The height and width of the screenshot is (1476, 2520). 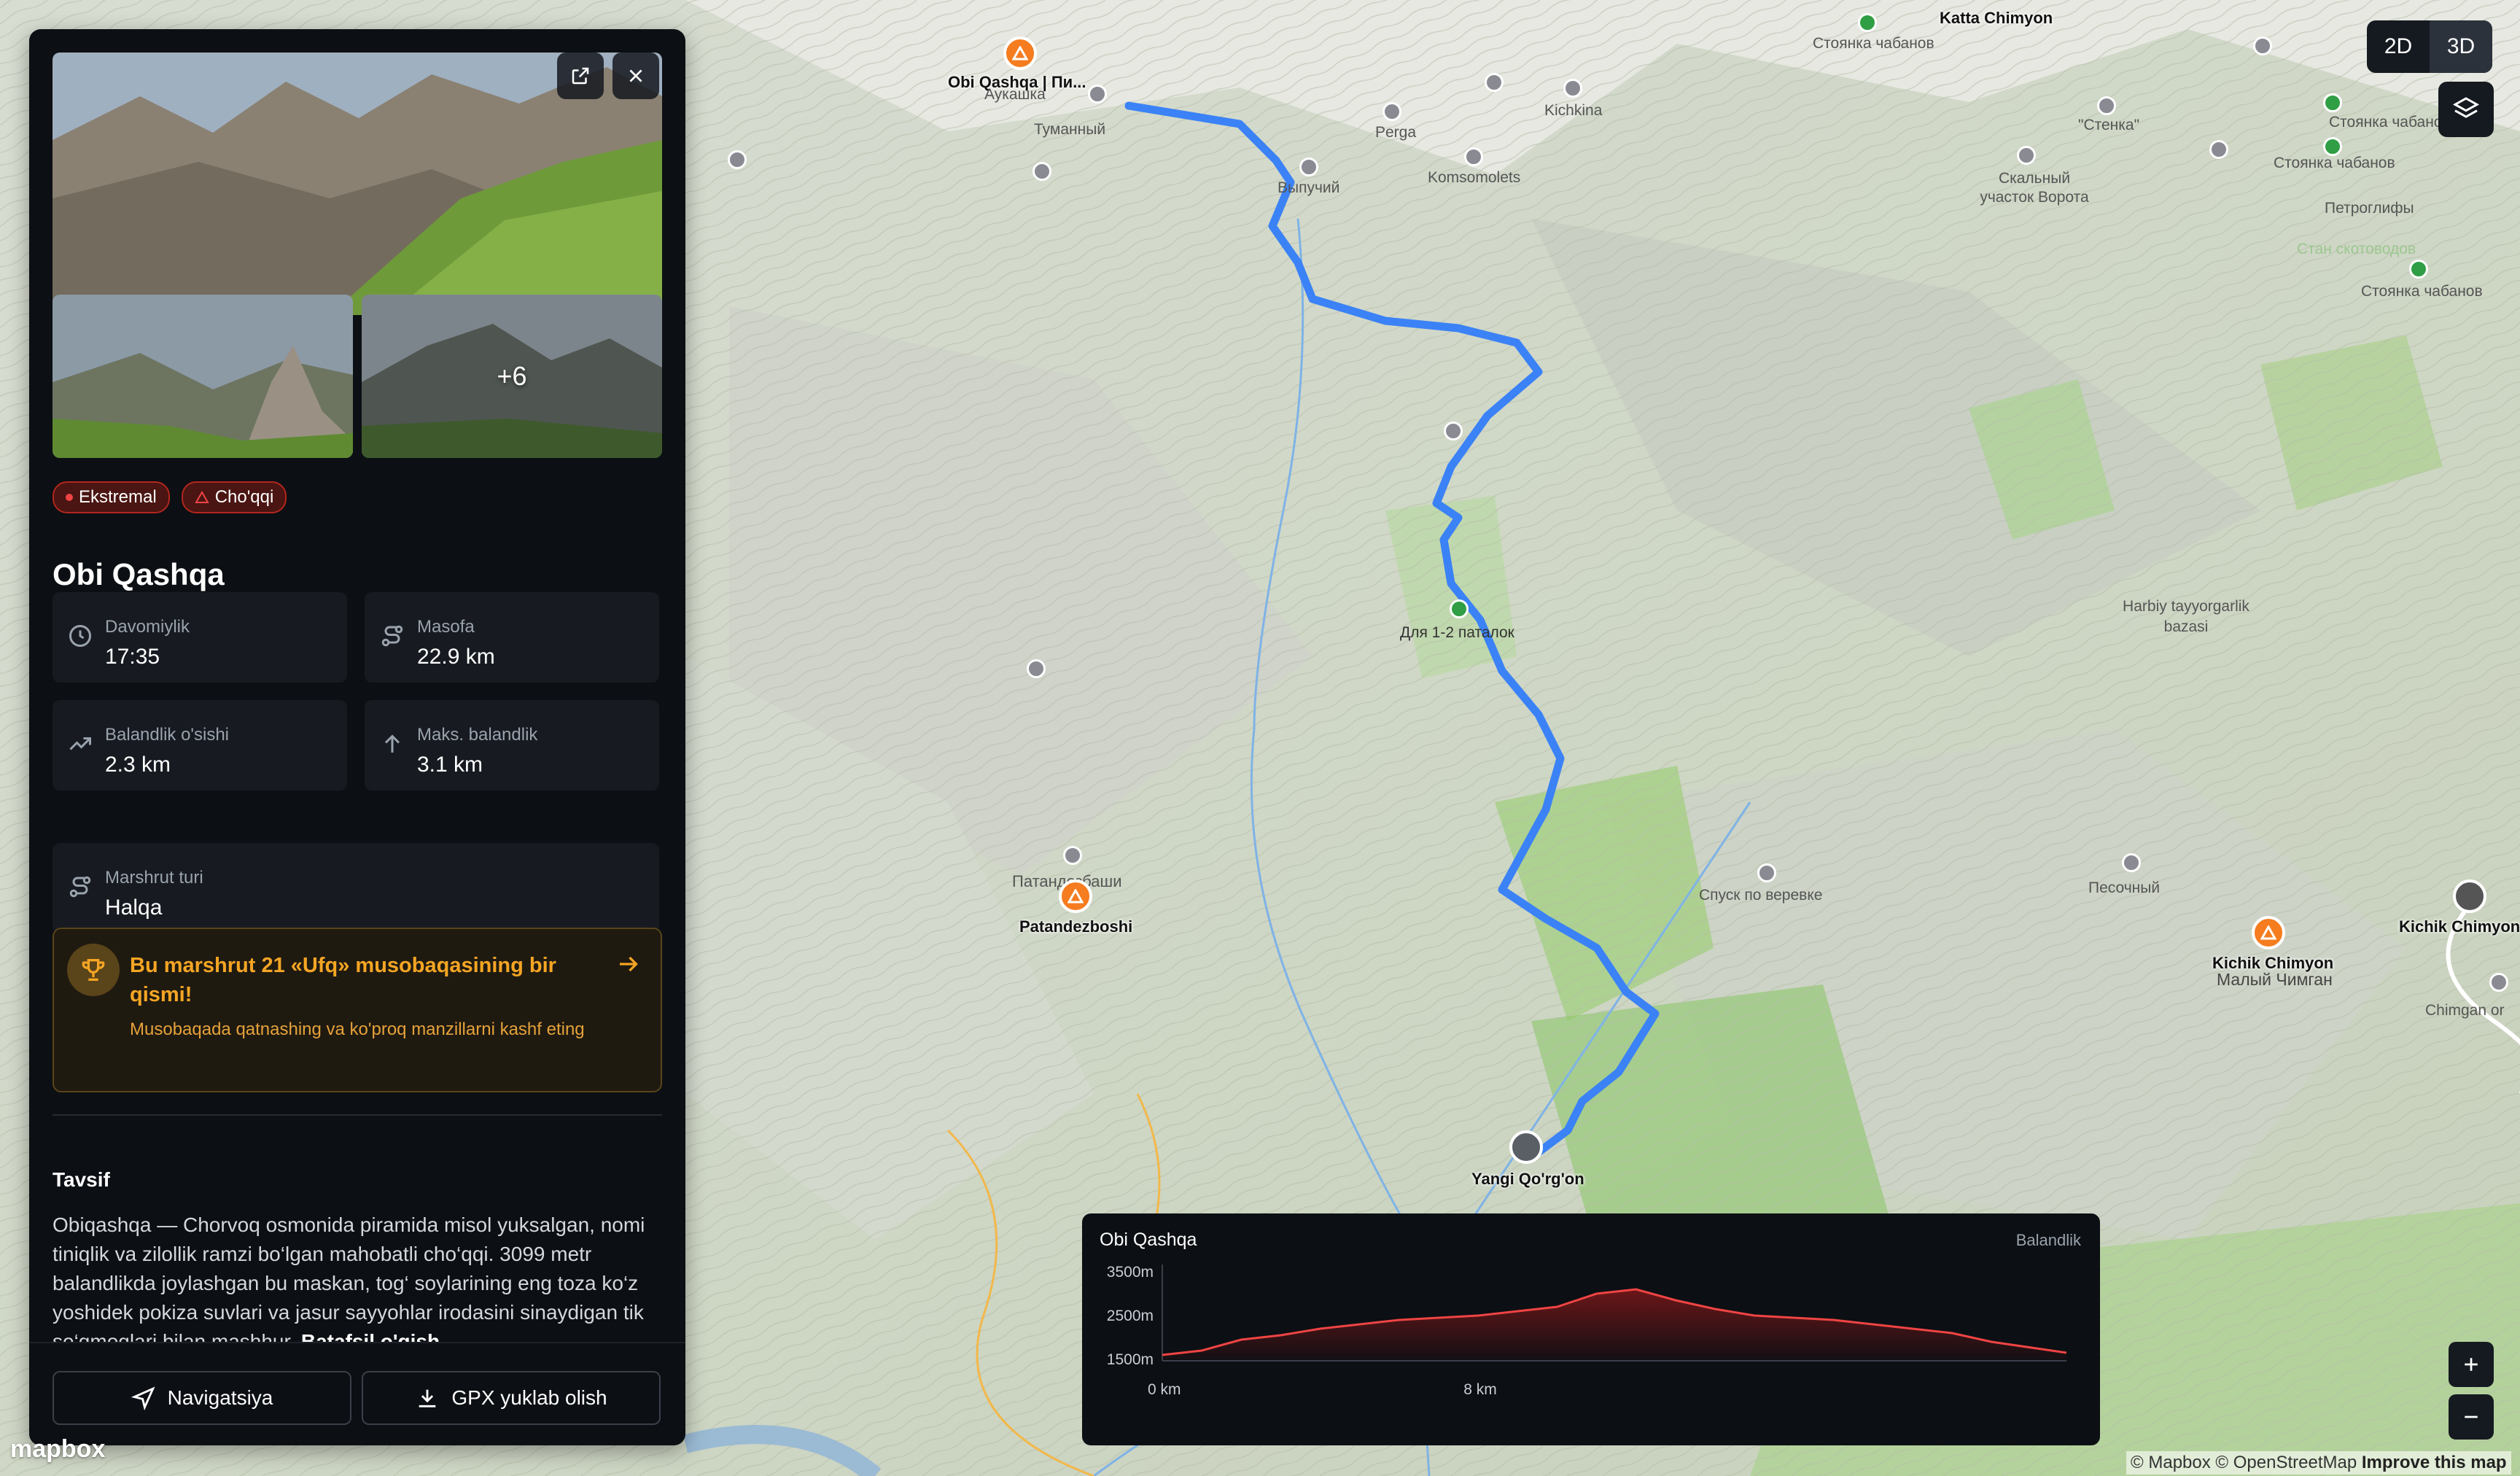 I want to click on peak-marker-kichik-chimyon, so click(x=2268, y=932).